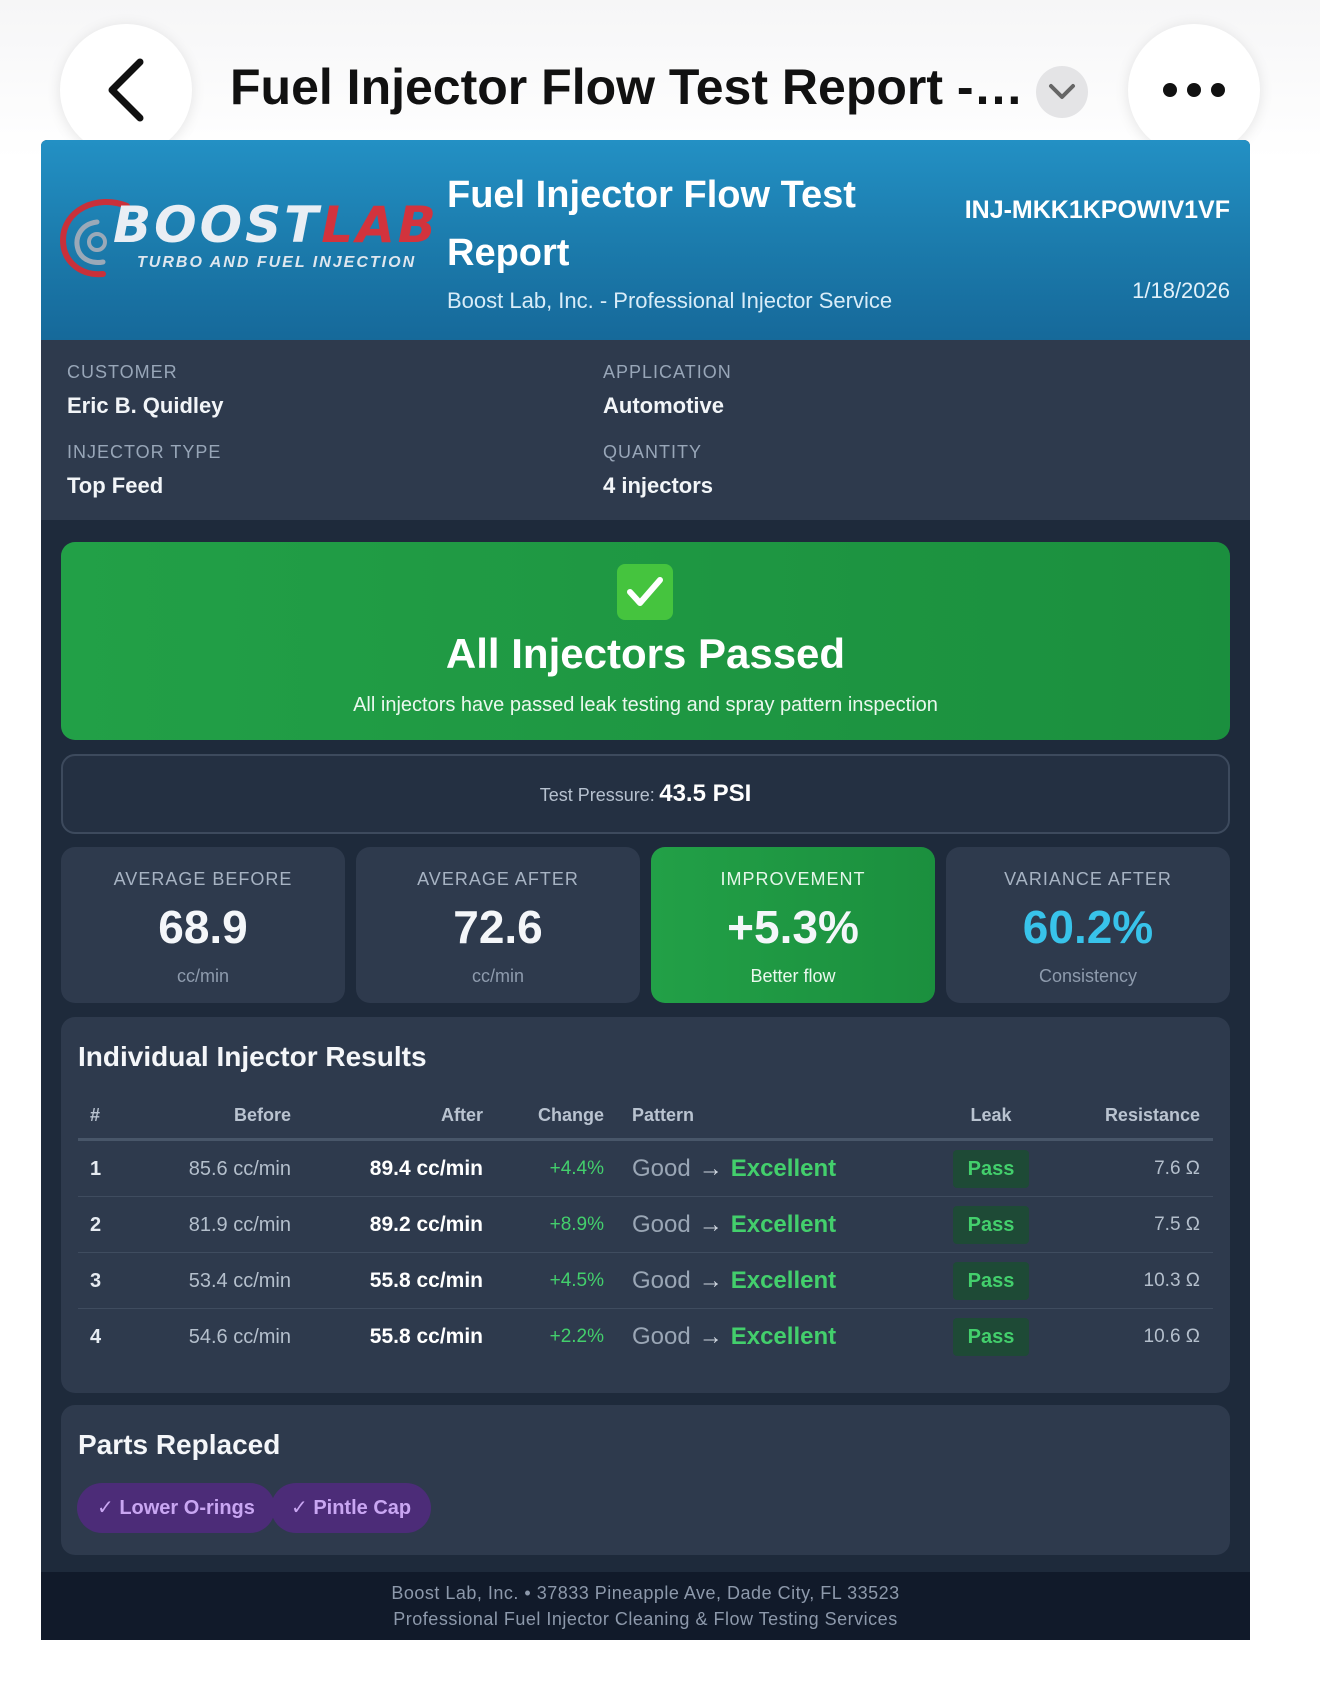 The width and height of the screenshot is (1320, 1700). I want to click on column-header: Before, so click(262, 1115).